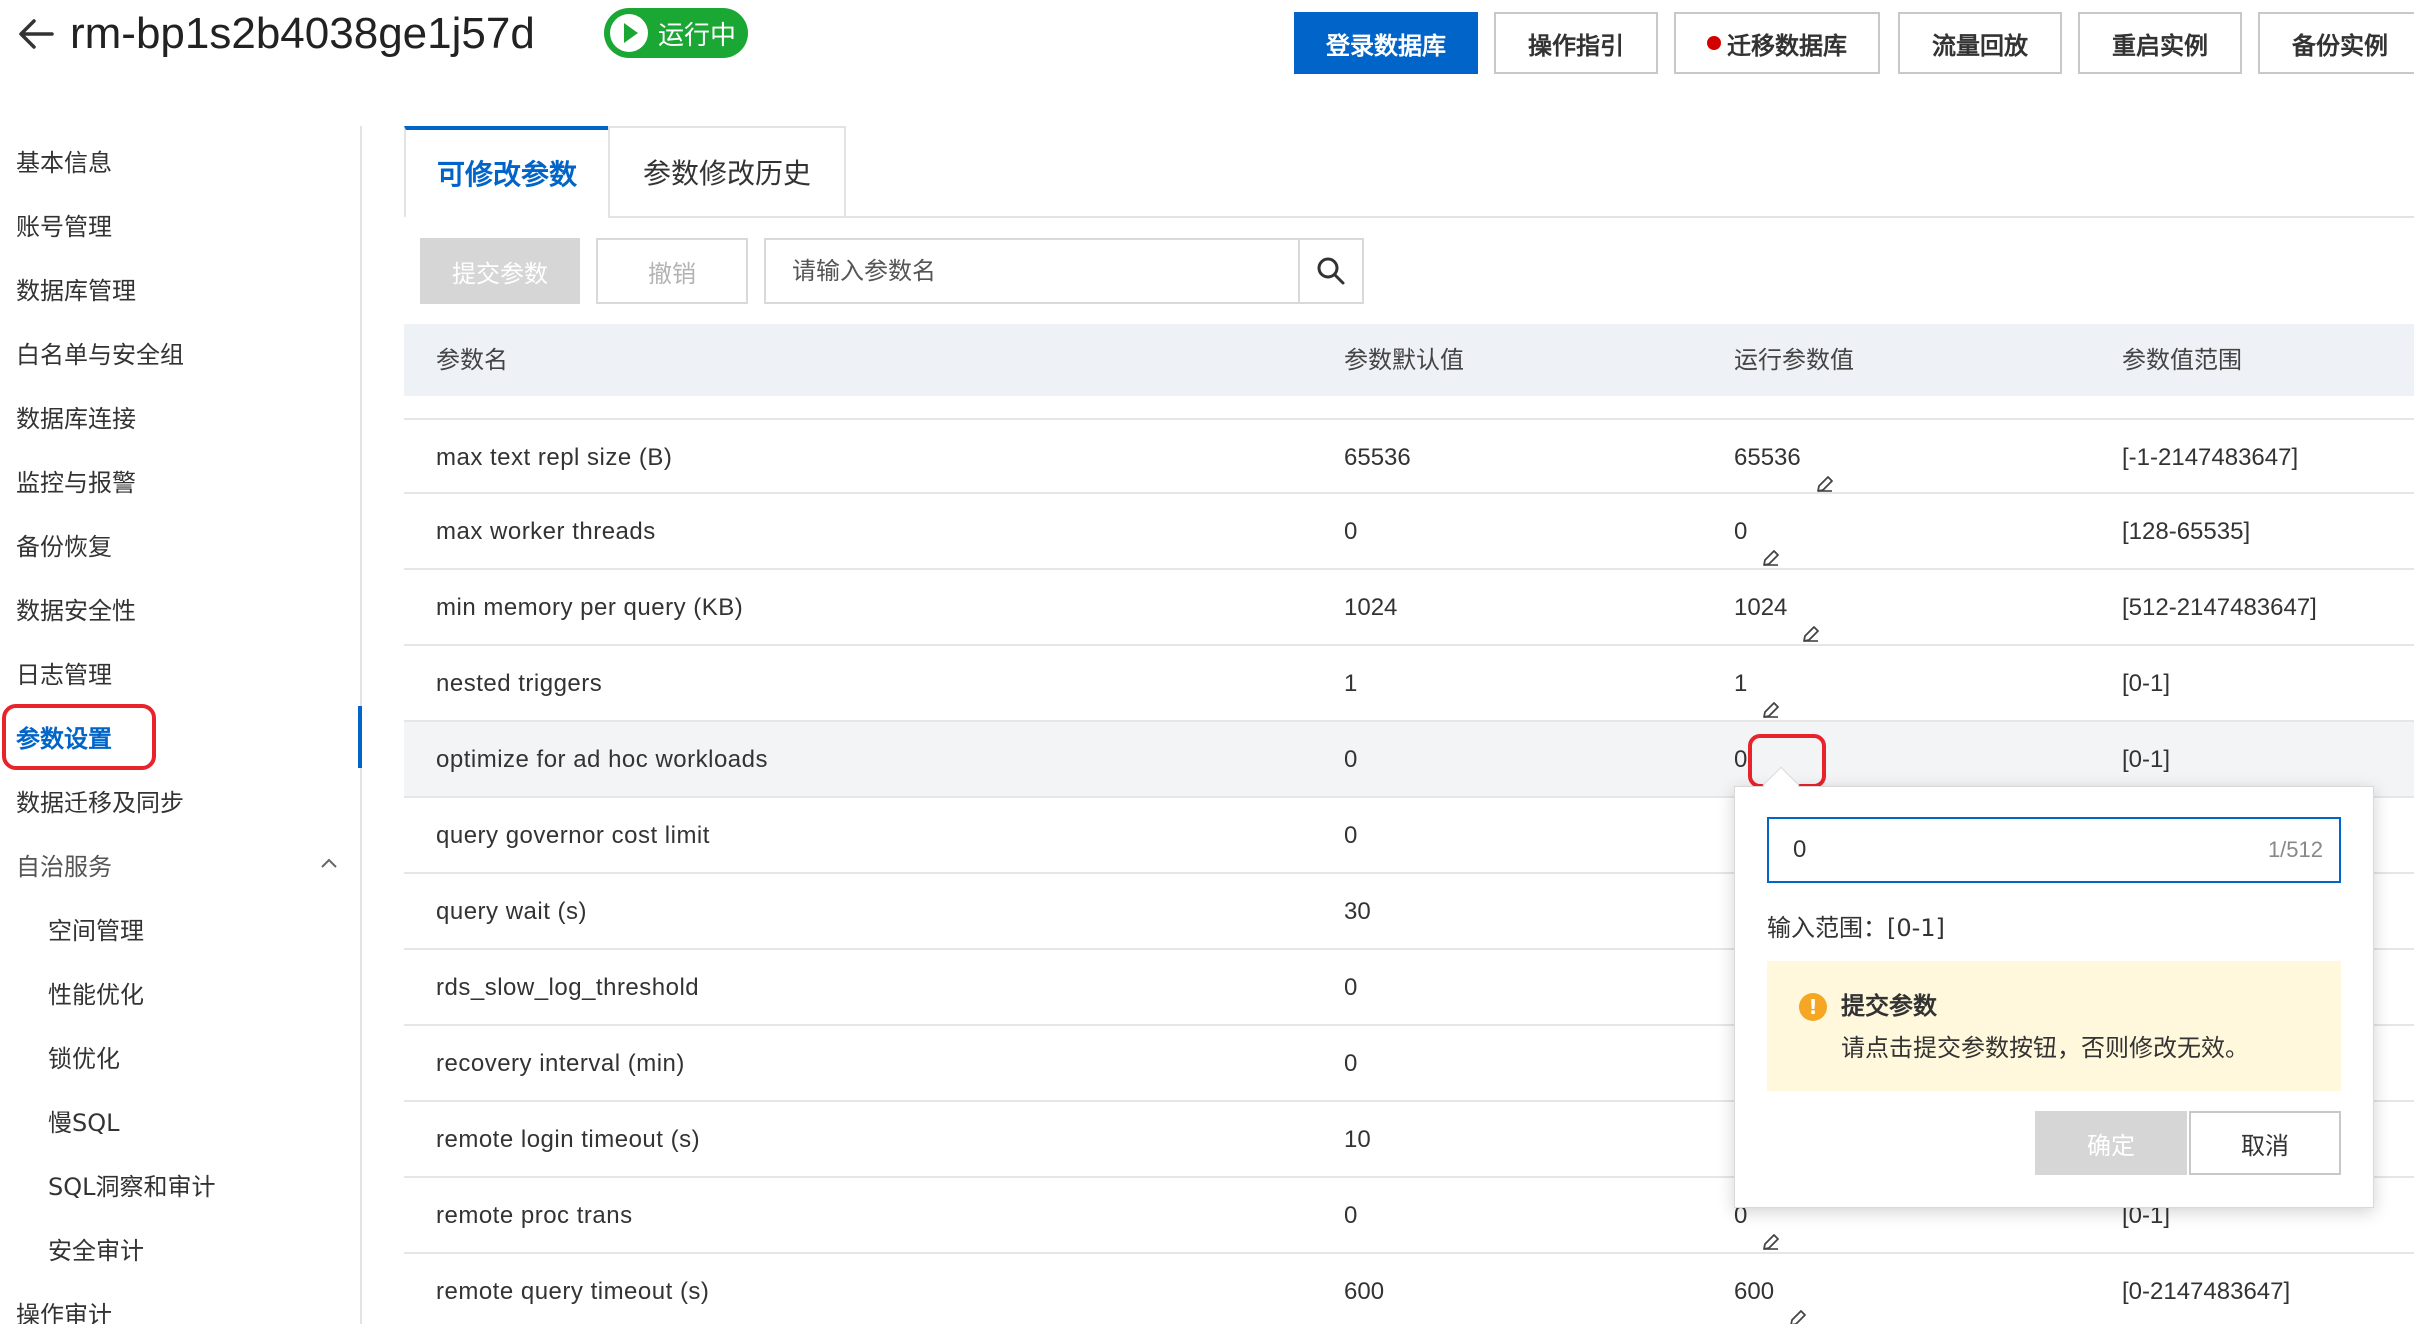  I want to click on param-running-cell: 1, so click(1757, 684).